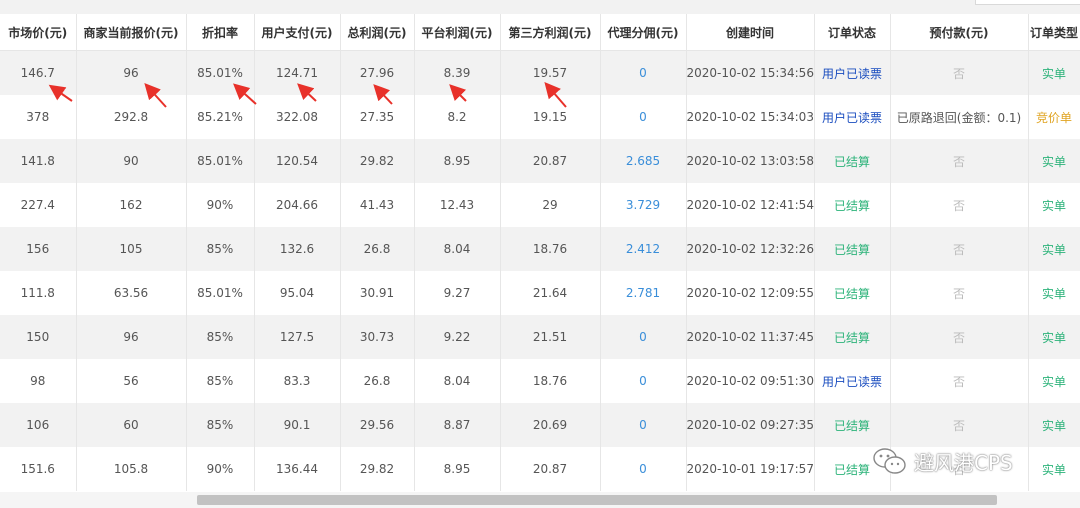 The image size is (1080, 508). What do you see at coordinates (750, 72) in the screenshot?
I see `cell-created-time: 2020-10-02 15:34:56` at bounding box center [750, 72].